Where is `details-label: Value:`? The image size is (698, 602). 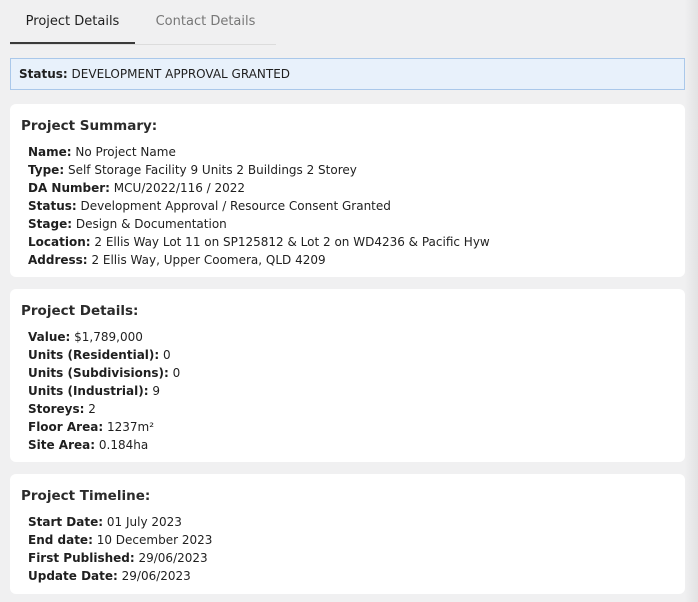
details-label: Value: is located at coordinates (49, 337).